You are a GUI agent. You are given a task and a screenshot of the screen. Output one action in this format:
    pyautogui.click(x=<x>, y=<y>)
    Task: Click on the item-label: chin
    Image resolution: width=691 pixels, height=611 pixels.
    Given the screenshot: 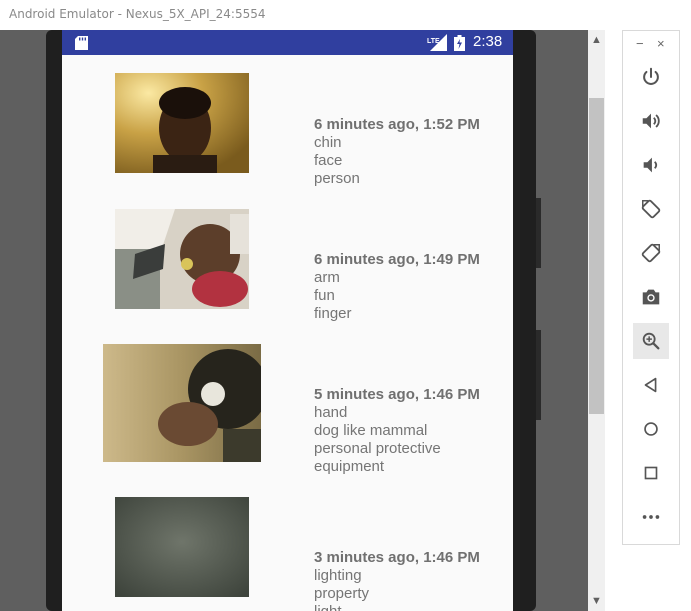 What is the action you would take?
    pyautogui.click(x=328, y=142)
    